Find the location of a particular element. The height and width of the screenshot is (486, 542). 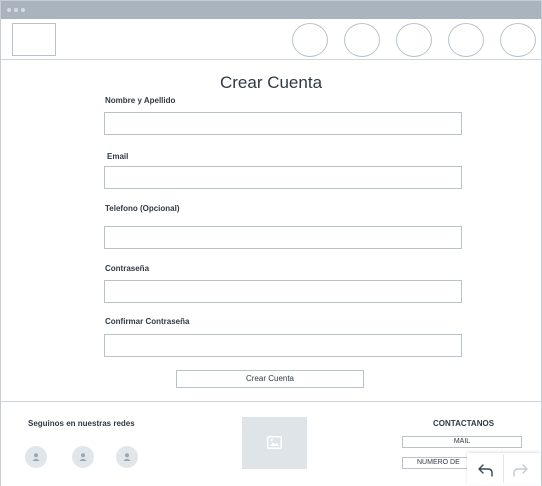

undo-icon is located at coordinates (485, 470).